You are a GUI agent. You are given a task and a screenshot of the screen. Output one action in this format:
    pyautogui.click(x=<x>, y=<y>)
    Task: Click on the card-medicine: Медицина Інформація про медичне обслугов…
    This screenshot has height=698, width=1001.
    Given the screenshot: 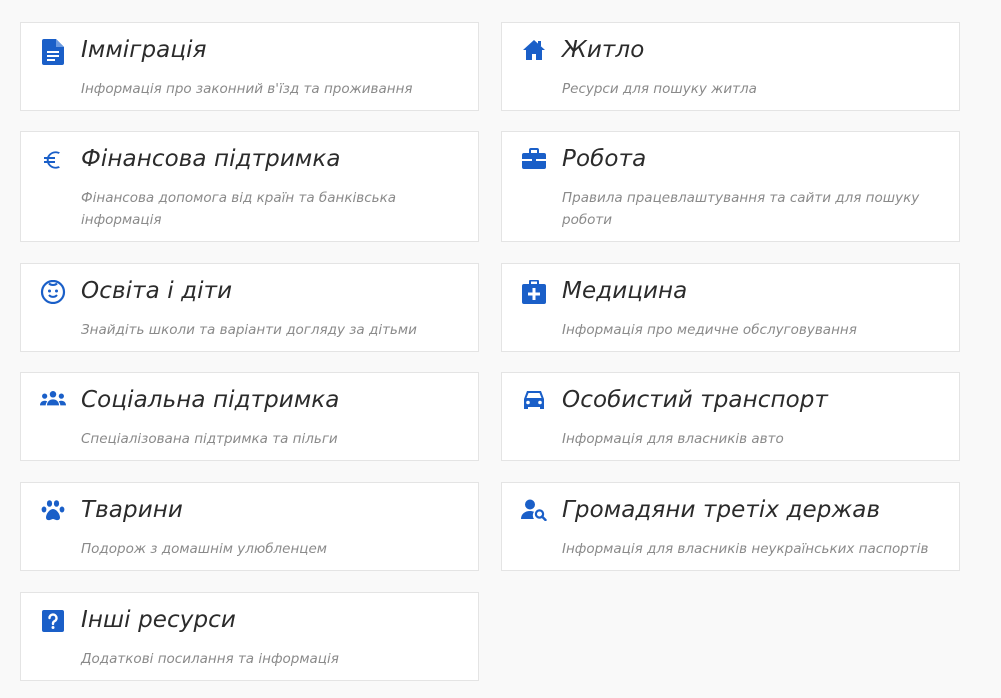 What is the action you would take?
    pyautogui.click(x=730, y=307)
    